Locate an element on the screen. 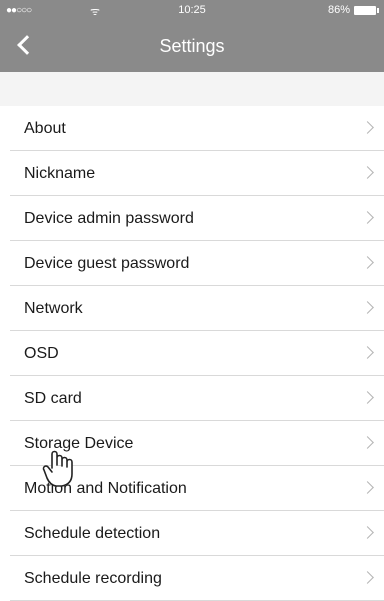 The width and height of the screenshot is (384, 601). settings-item-about: About is located at coordinates (197, 128).